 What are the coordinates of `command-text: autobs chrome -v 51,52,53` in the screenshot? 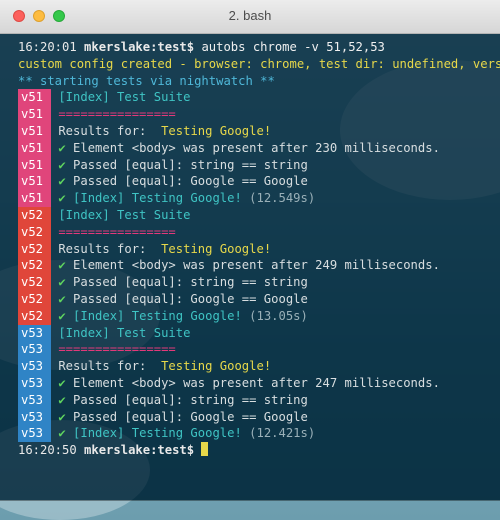 It's located at (293, 47).